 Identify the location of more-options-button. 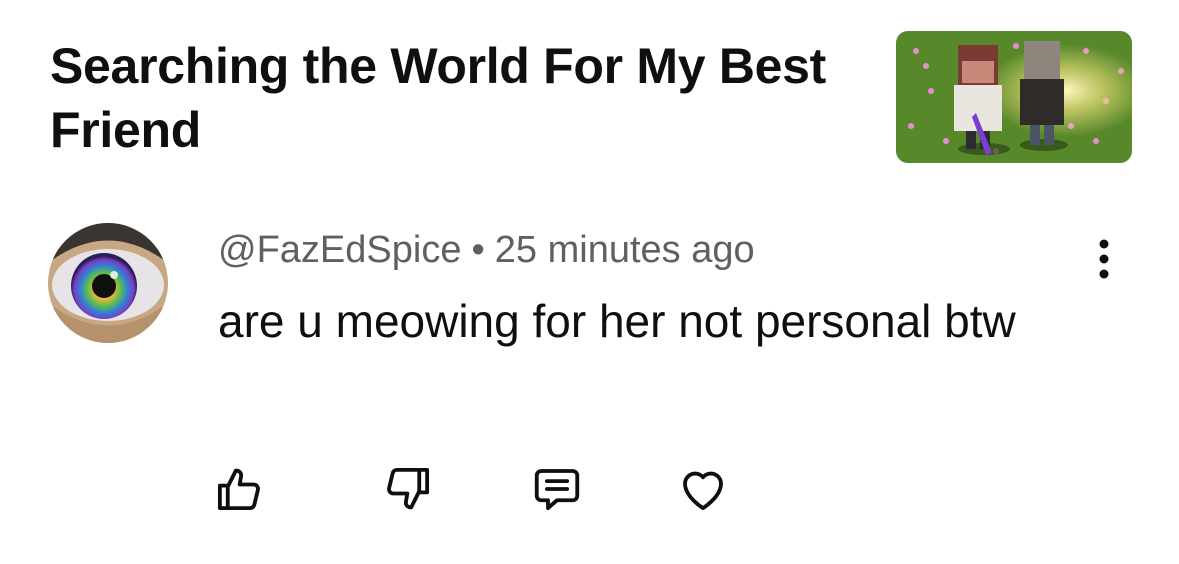
(1104, 259).